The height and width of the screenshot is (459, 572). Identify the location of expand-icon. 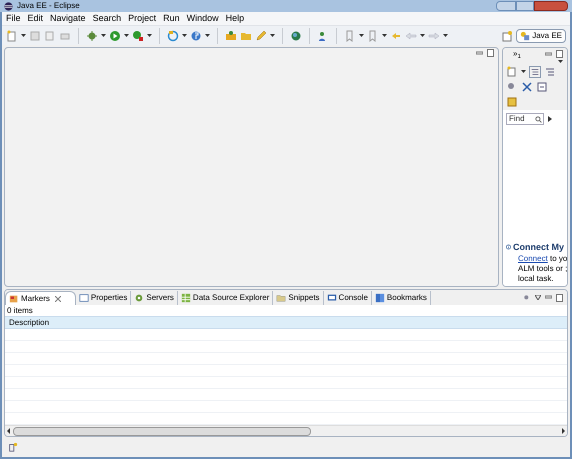
(550, 119).